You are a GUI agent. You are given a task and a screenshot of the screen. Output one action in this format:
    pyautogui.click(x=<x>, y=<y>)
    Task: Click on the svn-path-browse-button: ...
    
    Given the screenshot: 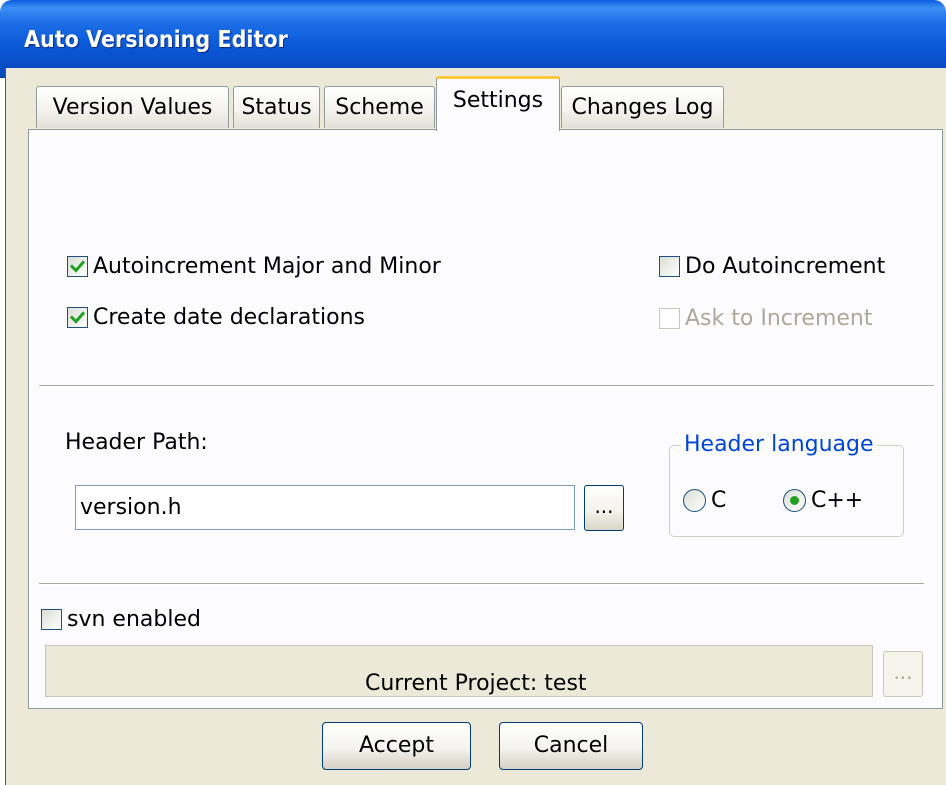 What is the action you would take?
    pyautogui.click(x=903, y=674)
    